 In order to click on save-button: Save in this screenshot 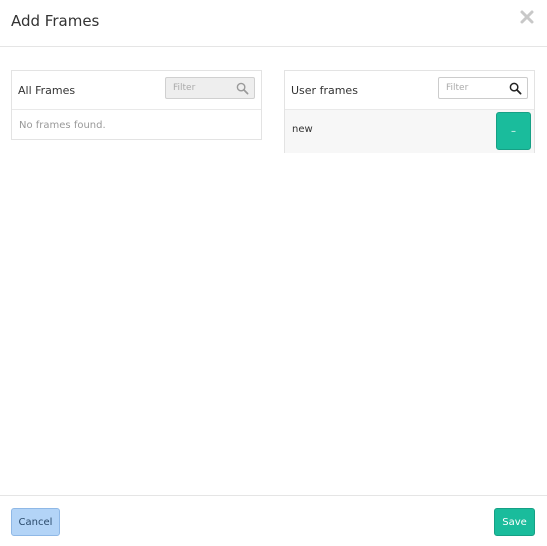, I will do `click(514, 522)`.